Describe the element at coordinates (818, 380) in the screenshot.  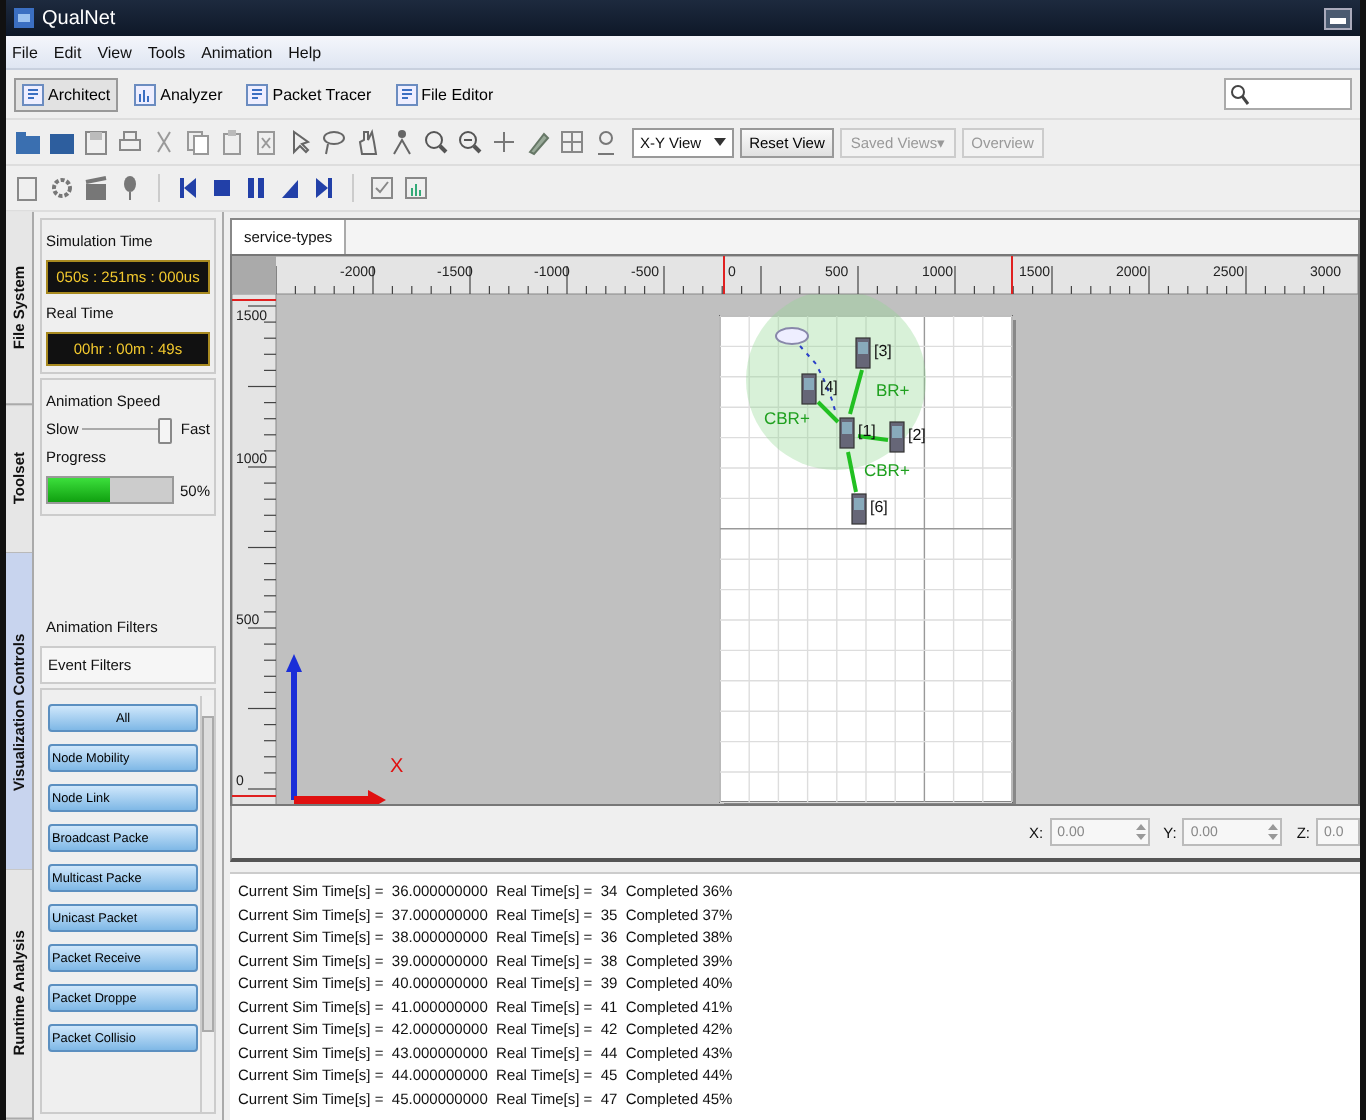
I see `dotted-trail-line` at that location.